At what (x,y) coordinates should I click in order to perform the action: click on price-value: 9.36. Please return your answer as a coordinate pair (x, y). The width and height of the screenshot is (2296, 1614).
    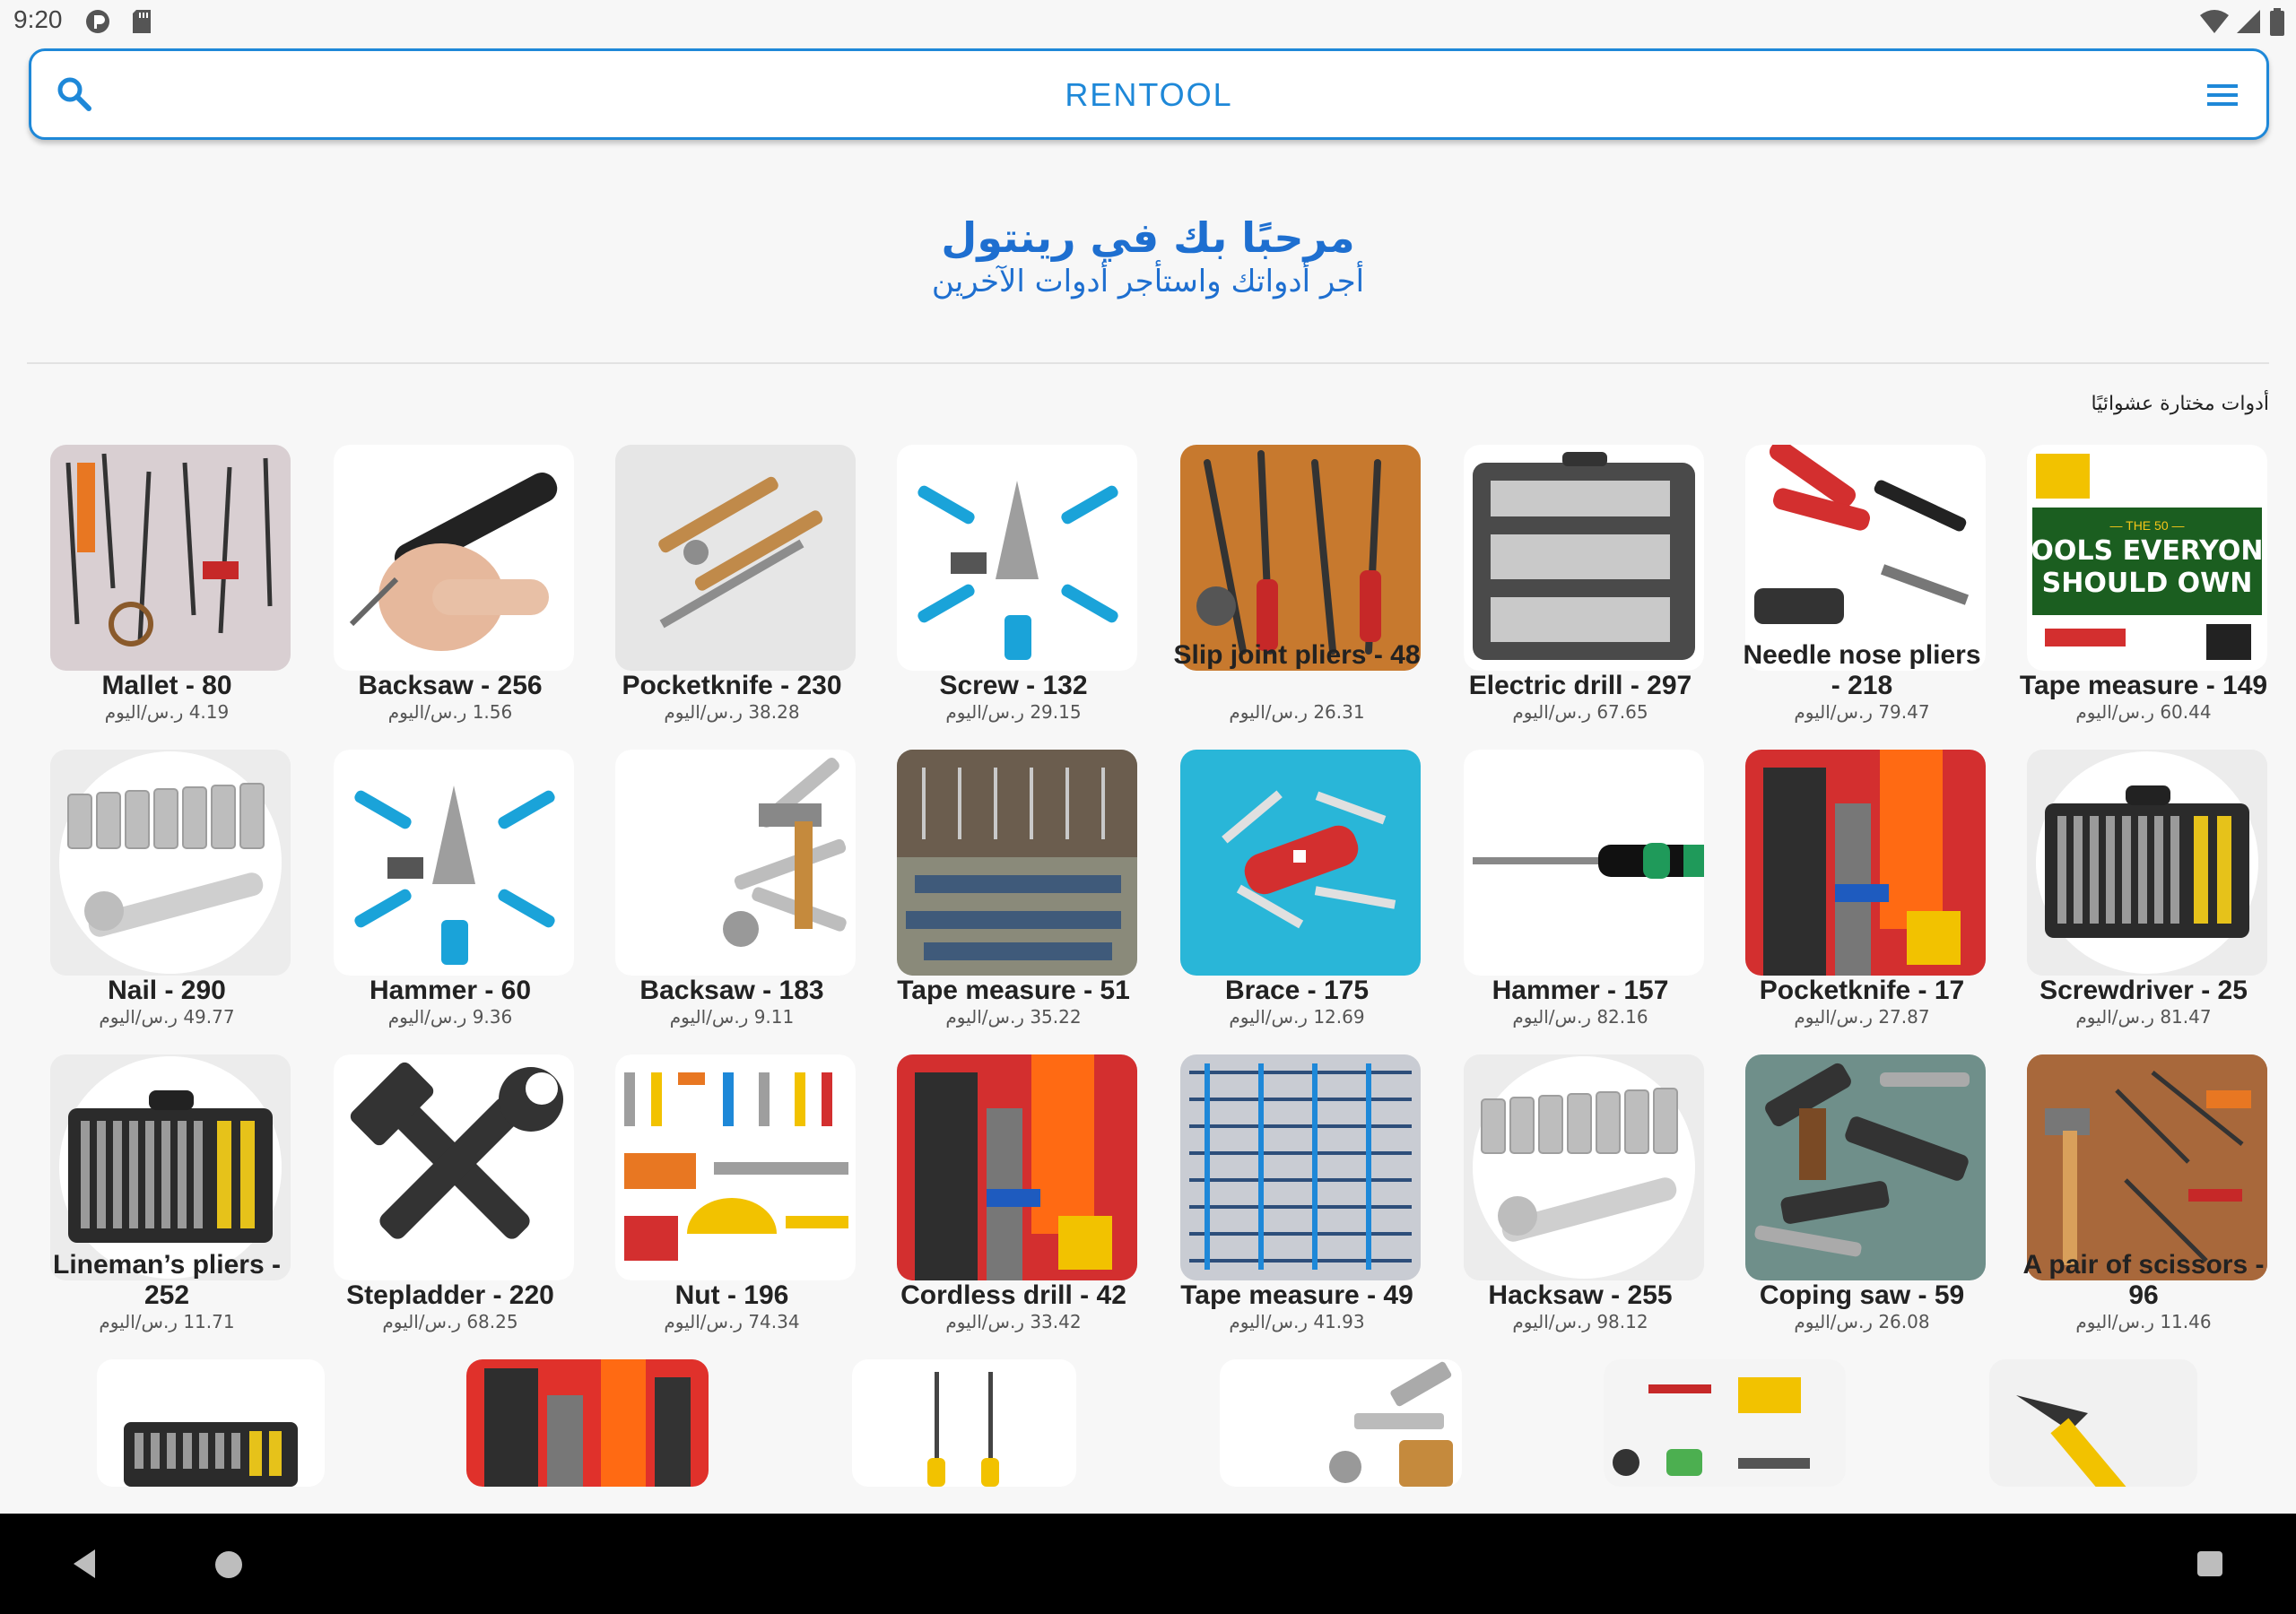
    Looking at the image, I should click on (492, 1017).